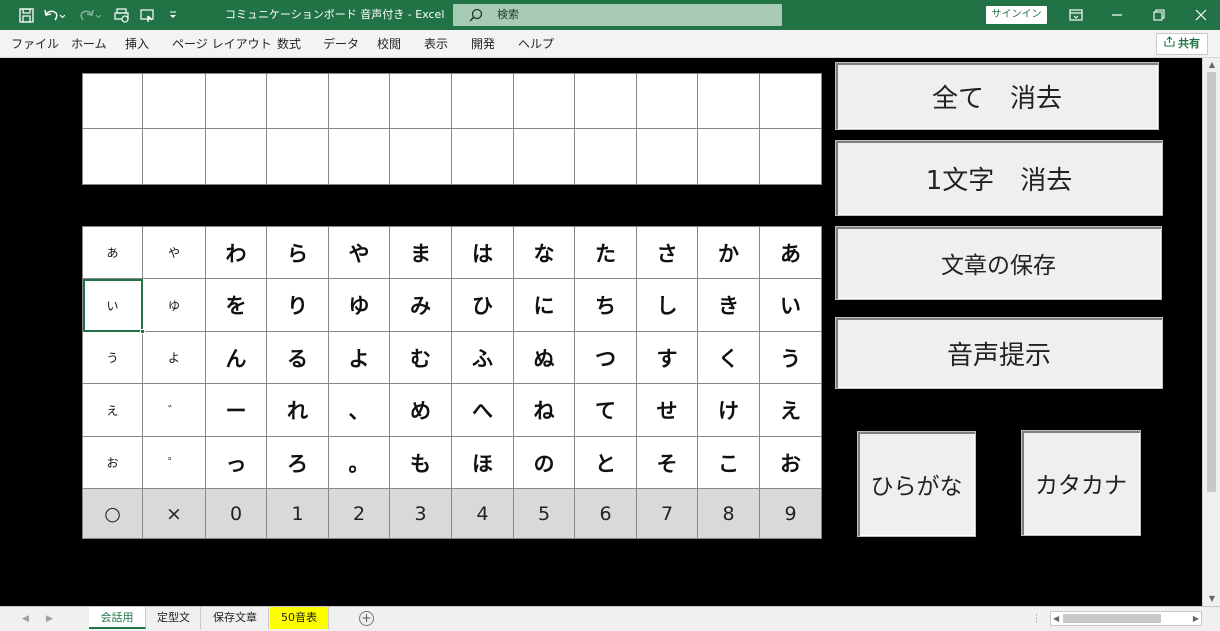 Image resolution: width=1220 pixels, height=631 pixels. What do you see at coordinates (729, 463) in the screenshot?
I see `kana-key: こ` at bounding box center [729, 463].